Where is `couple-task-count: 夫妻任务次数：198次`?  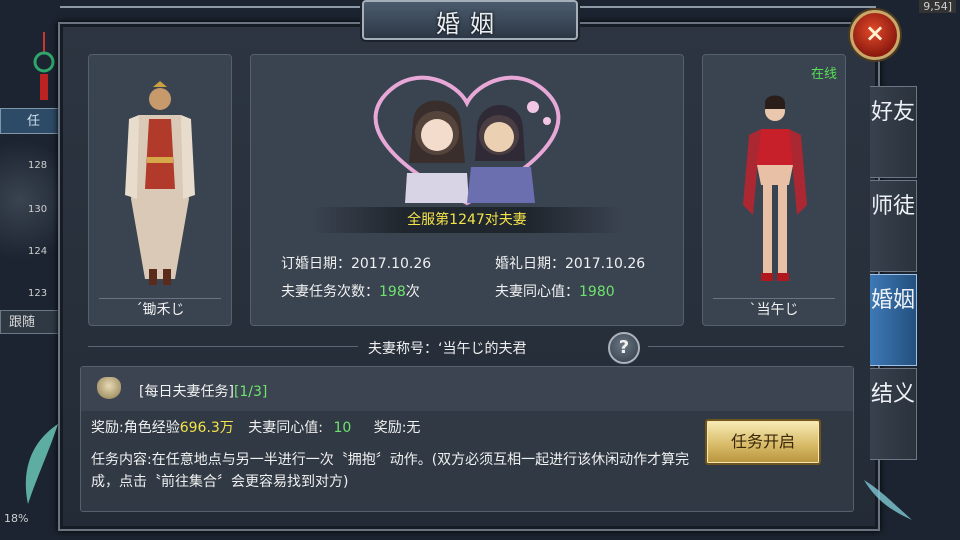
couple-task-count: 夫妻任务次数：198次 is located at coordinates (350, 291).